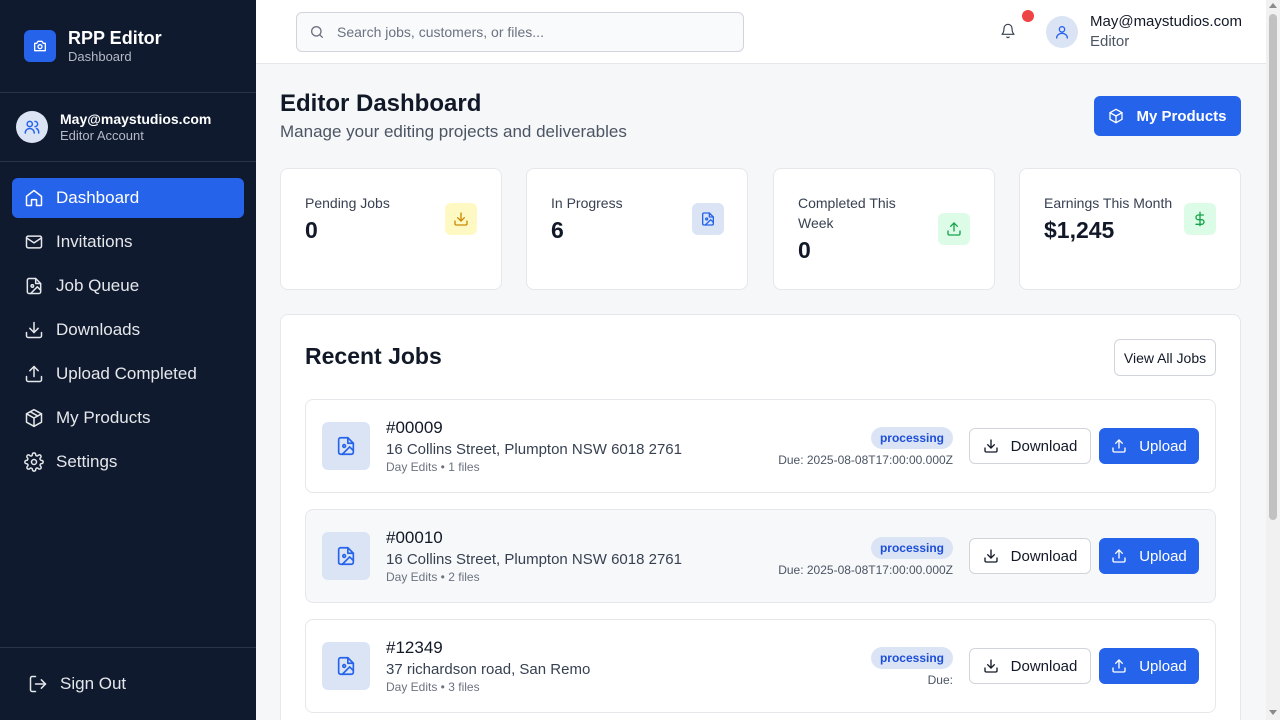 The image size is (1280, 720). What do you see at coordinates (1273, 267) in the screenshot?
I see `scroll-thumb` at bounding box center [1273, 267].